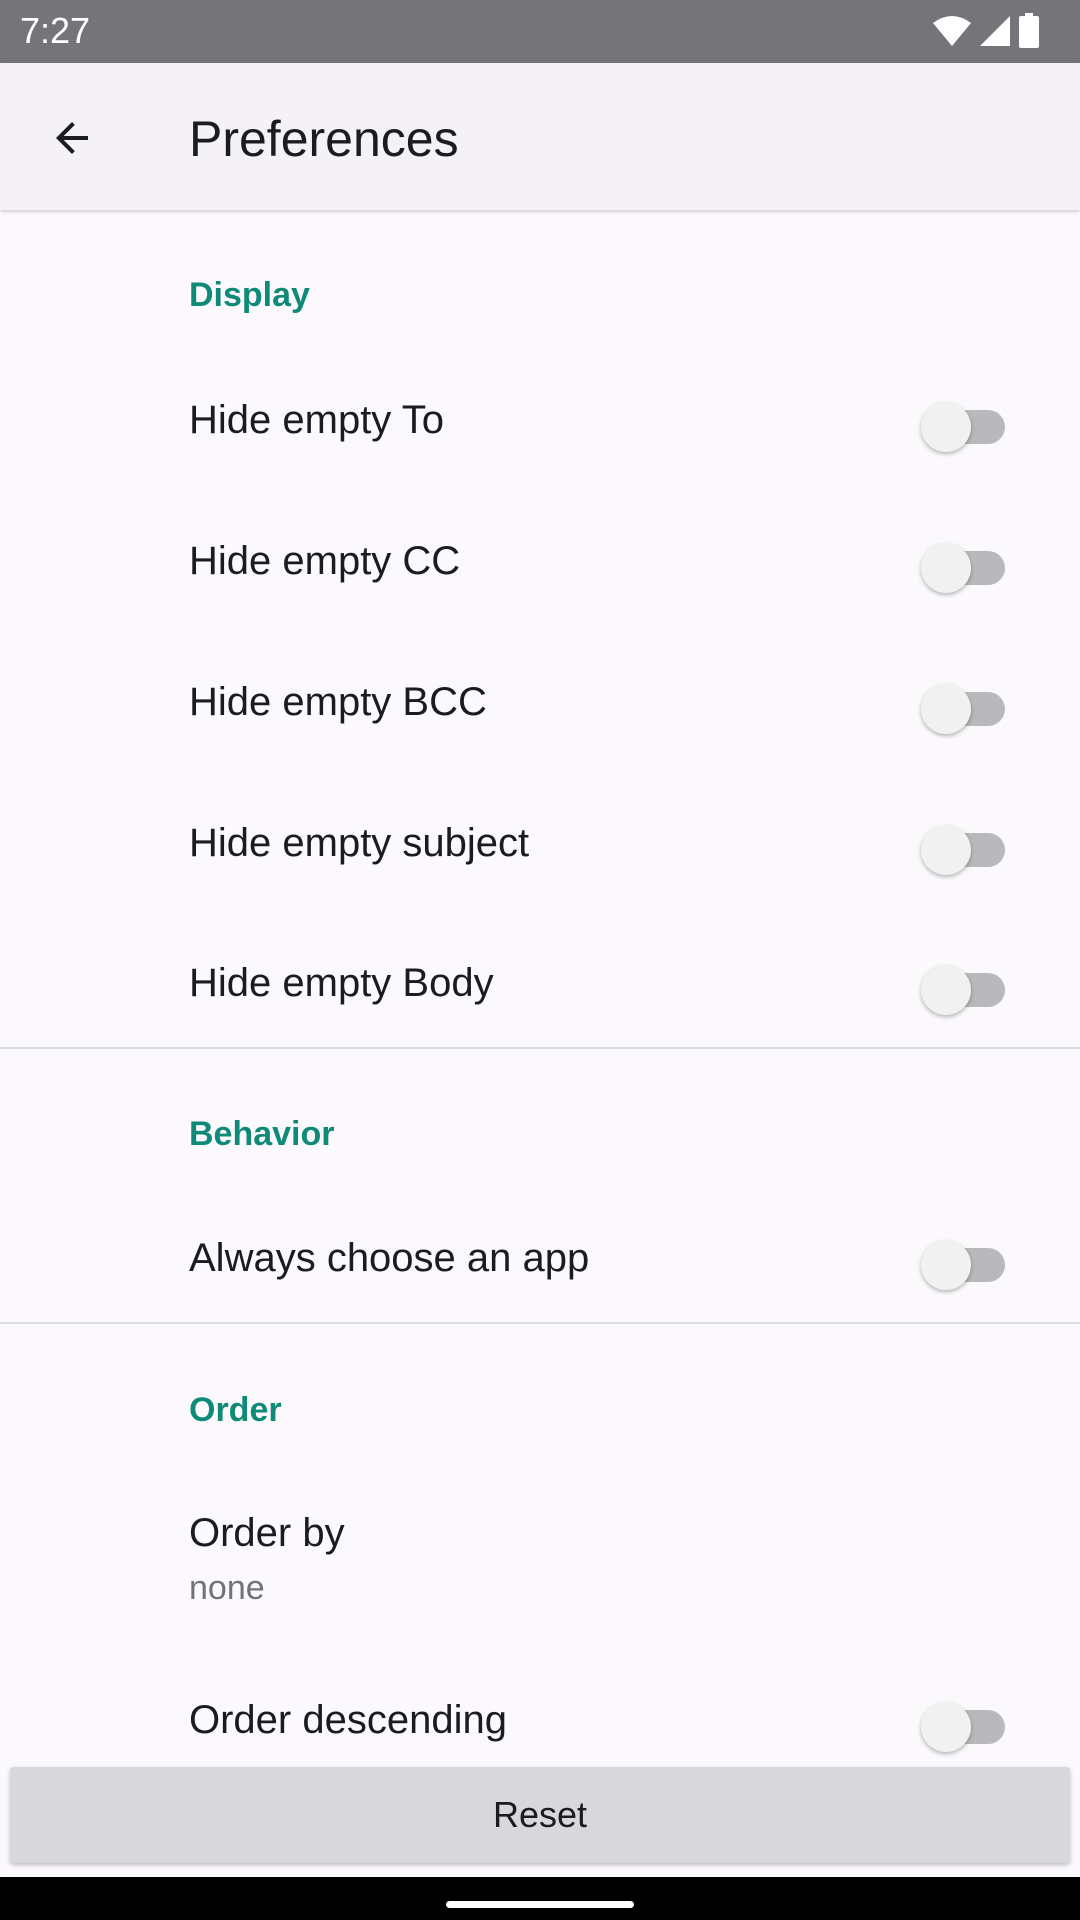  I want to click on toggle-hide-empty-cc, so click(966, 564).